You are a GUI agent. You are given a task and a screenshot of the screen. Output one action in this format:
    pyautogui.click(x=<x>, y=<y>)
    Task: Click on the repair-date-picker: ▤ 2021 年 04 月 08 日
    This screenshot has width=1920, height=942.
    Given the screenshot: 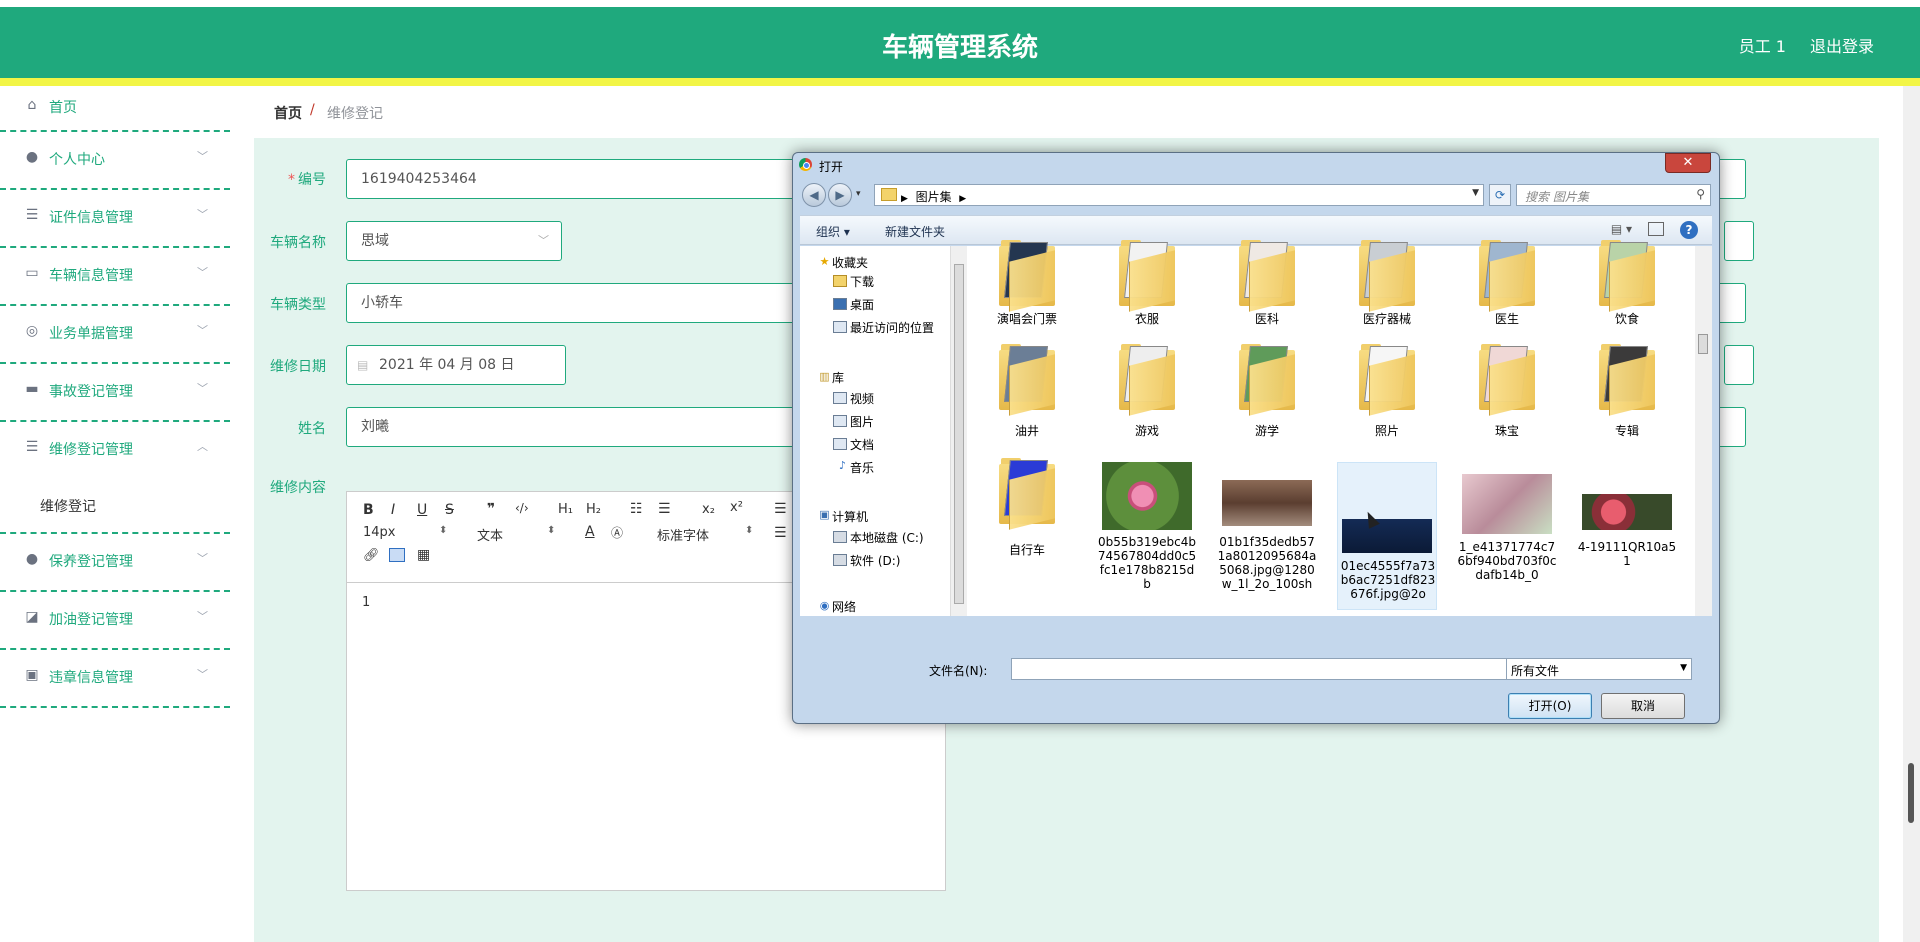 What is the action you would take?
    pyautogui.click(x=456, y=365)
    